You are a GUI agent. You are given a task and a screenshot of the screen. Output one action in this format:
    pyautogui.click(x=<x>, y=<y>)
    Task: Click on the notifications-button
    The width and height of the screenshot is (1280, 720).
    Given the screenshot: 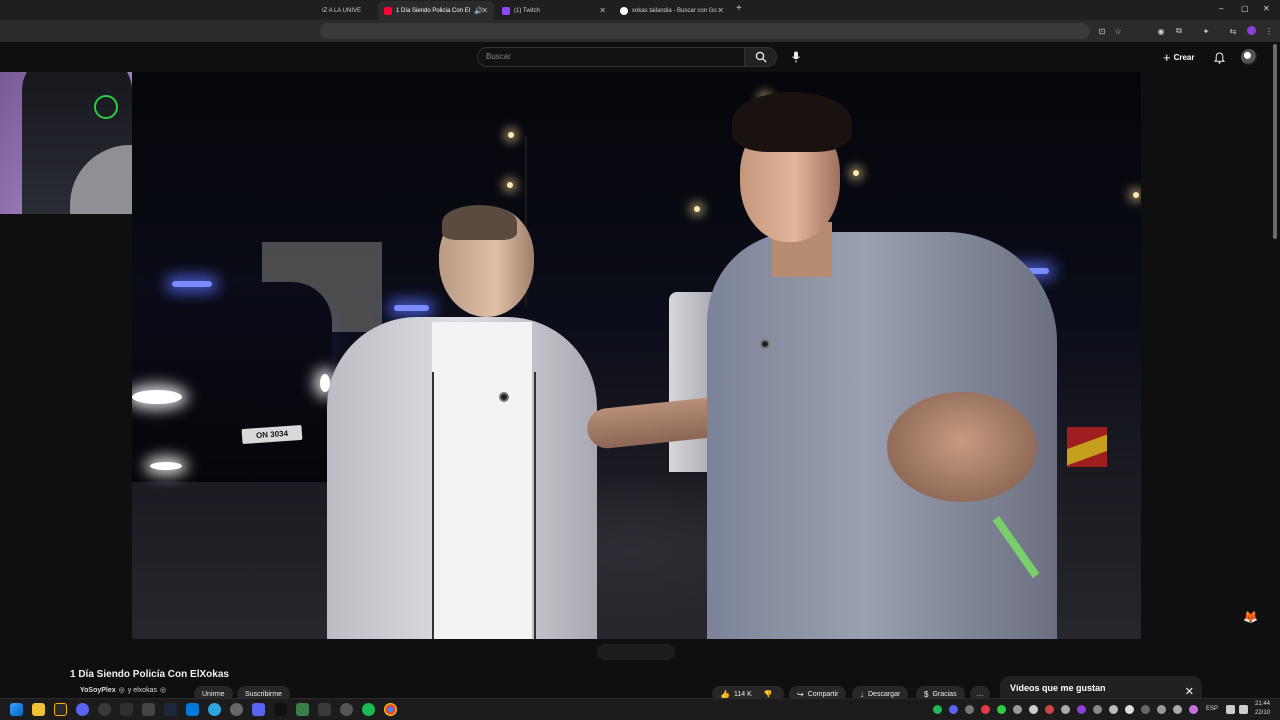 What is the action you would take?
    pyautogui.click(x=1219, y=60)
    